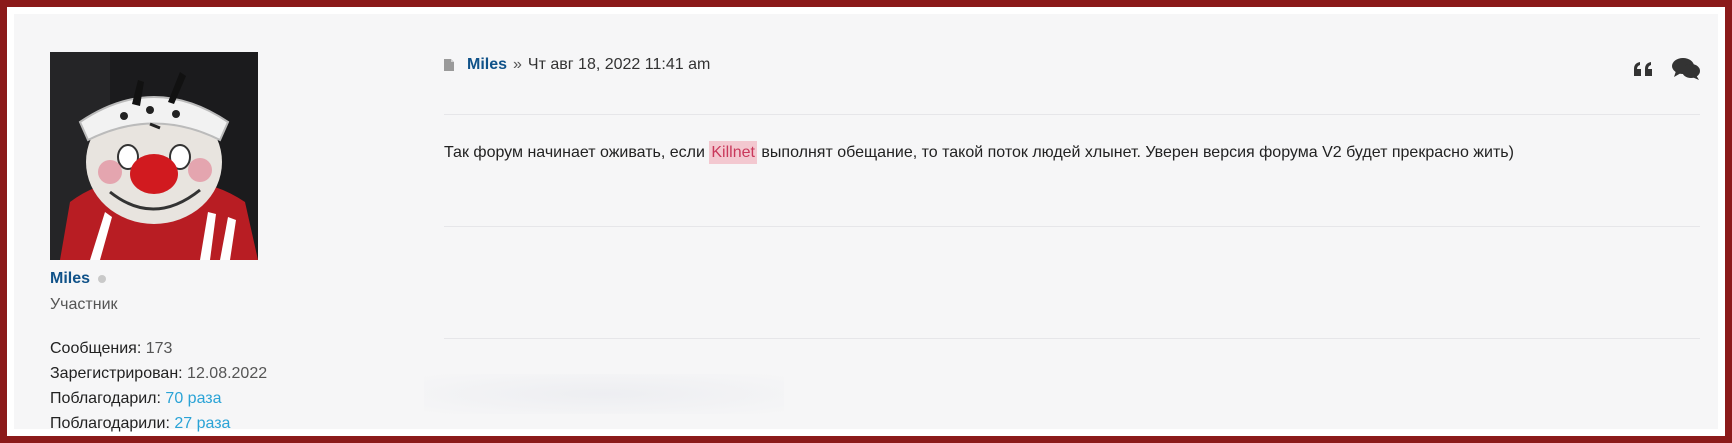 Image resolution: width=1732 pixels, height=443 pixels. Describe the element at coordinates (159, 348) in the screenshot. I see `stat-posts-value: 173` at that location.